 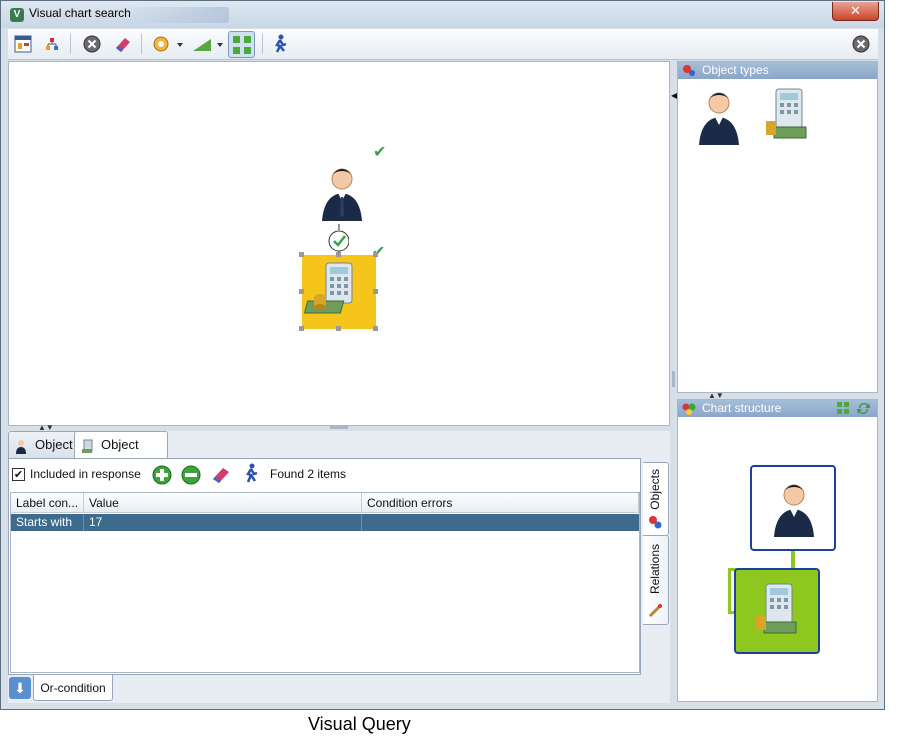 What do you see at coordinates (442, 14) in the screenshot?
I see `title-bar: V Visual chart search ✕` at bounding box center [442, 14].